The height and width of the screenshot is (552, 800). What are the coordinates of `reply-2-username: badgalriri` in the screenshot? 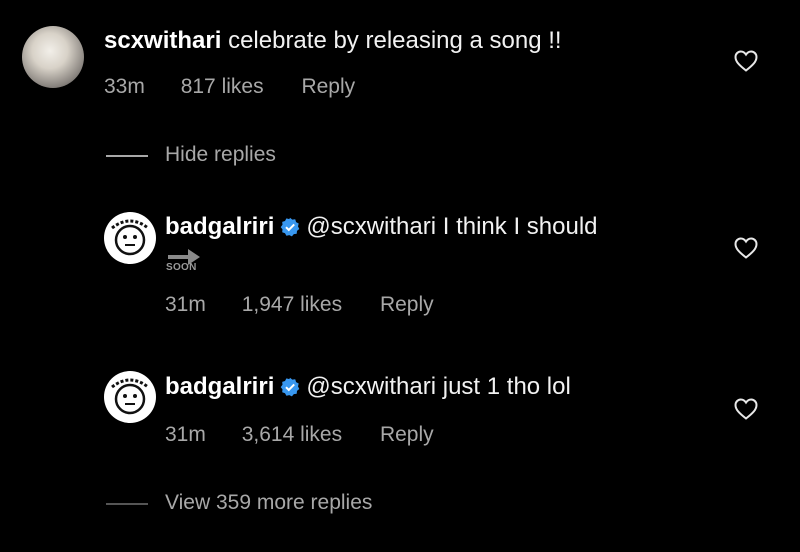 It's located at (219, 386).